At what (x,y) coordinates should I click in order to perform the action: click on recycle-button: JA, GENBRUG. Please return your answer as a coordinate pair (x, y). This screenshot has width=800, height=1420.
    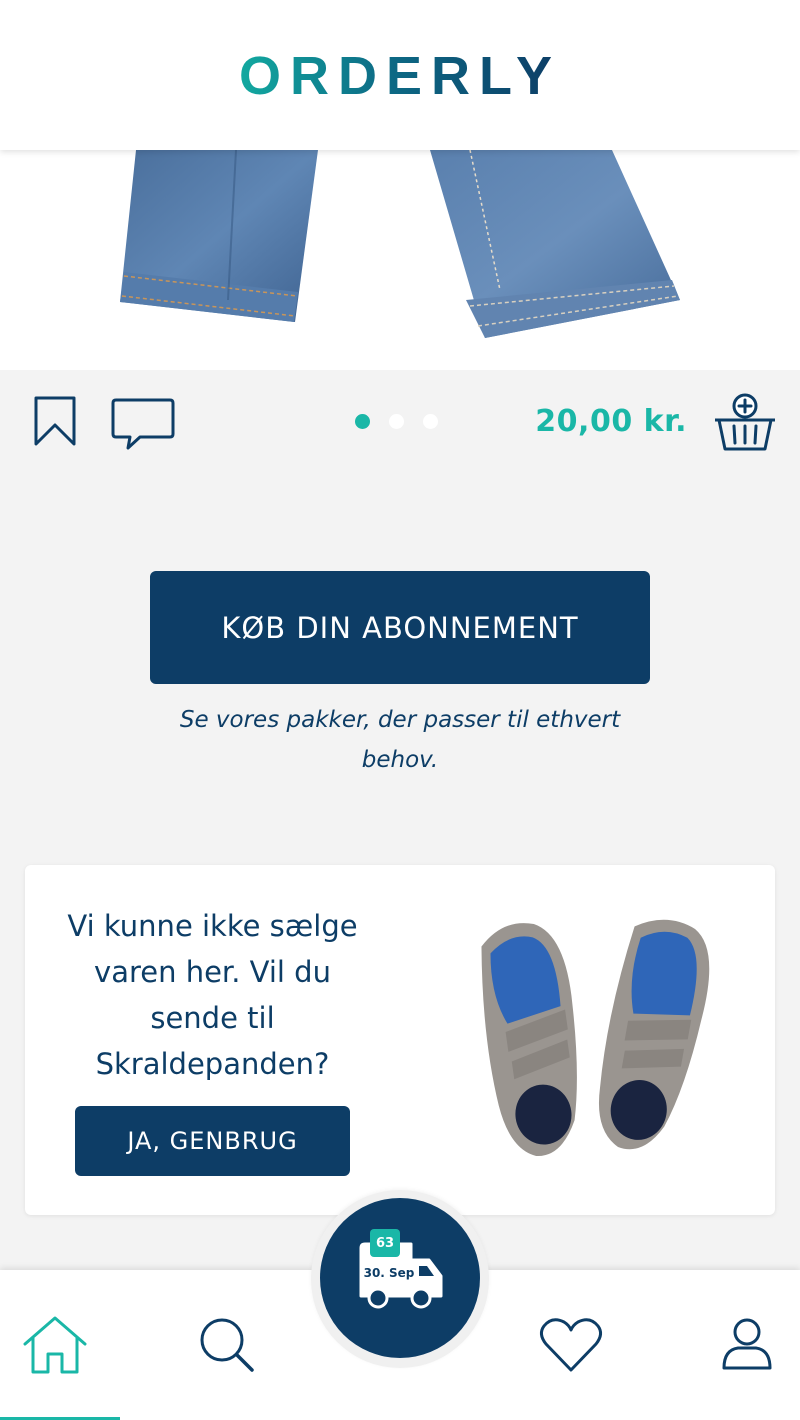
    Looking at the image, I should click on (212, 1141).